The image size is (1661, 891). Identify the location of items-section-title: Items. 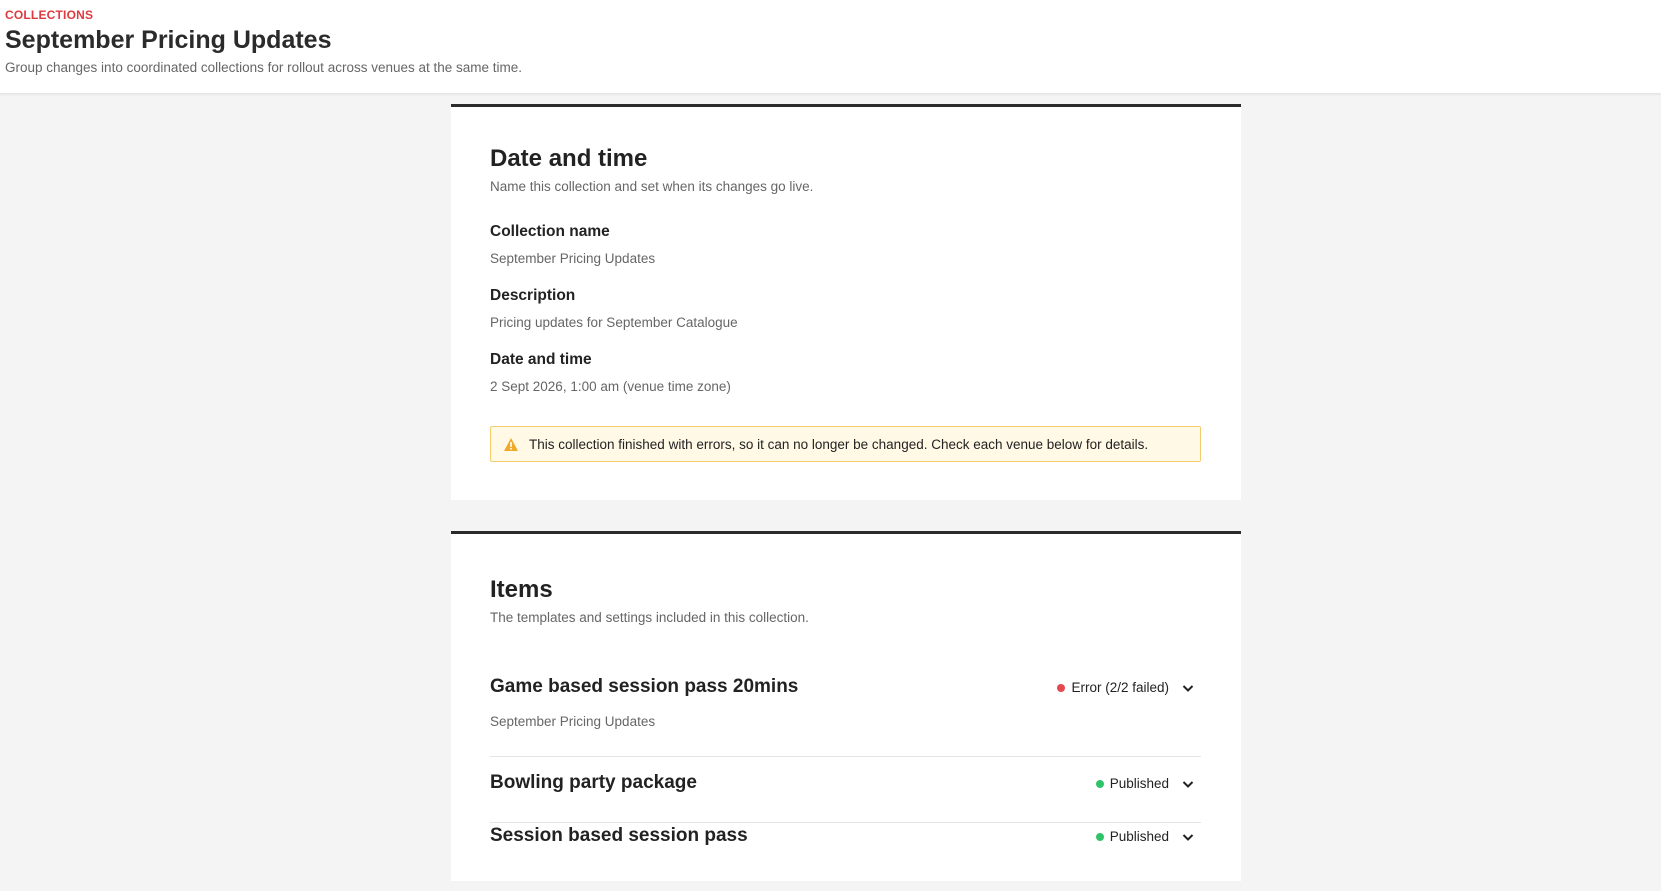
(521, 589).